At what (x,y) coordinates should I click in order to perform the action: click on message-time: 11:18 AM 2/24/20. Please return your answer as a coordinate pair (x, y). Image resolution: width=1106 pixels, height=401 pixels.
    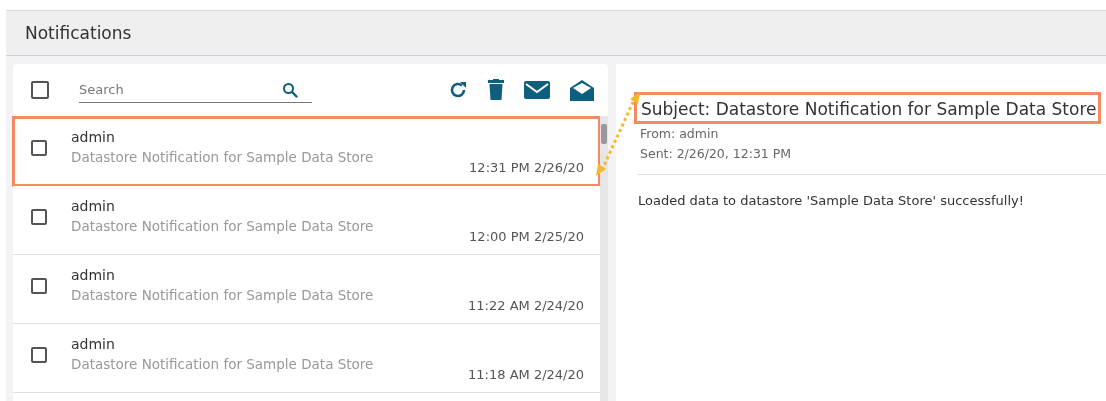
    Looking at the image, I should click on (526, 374).